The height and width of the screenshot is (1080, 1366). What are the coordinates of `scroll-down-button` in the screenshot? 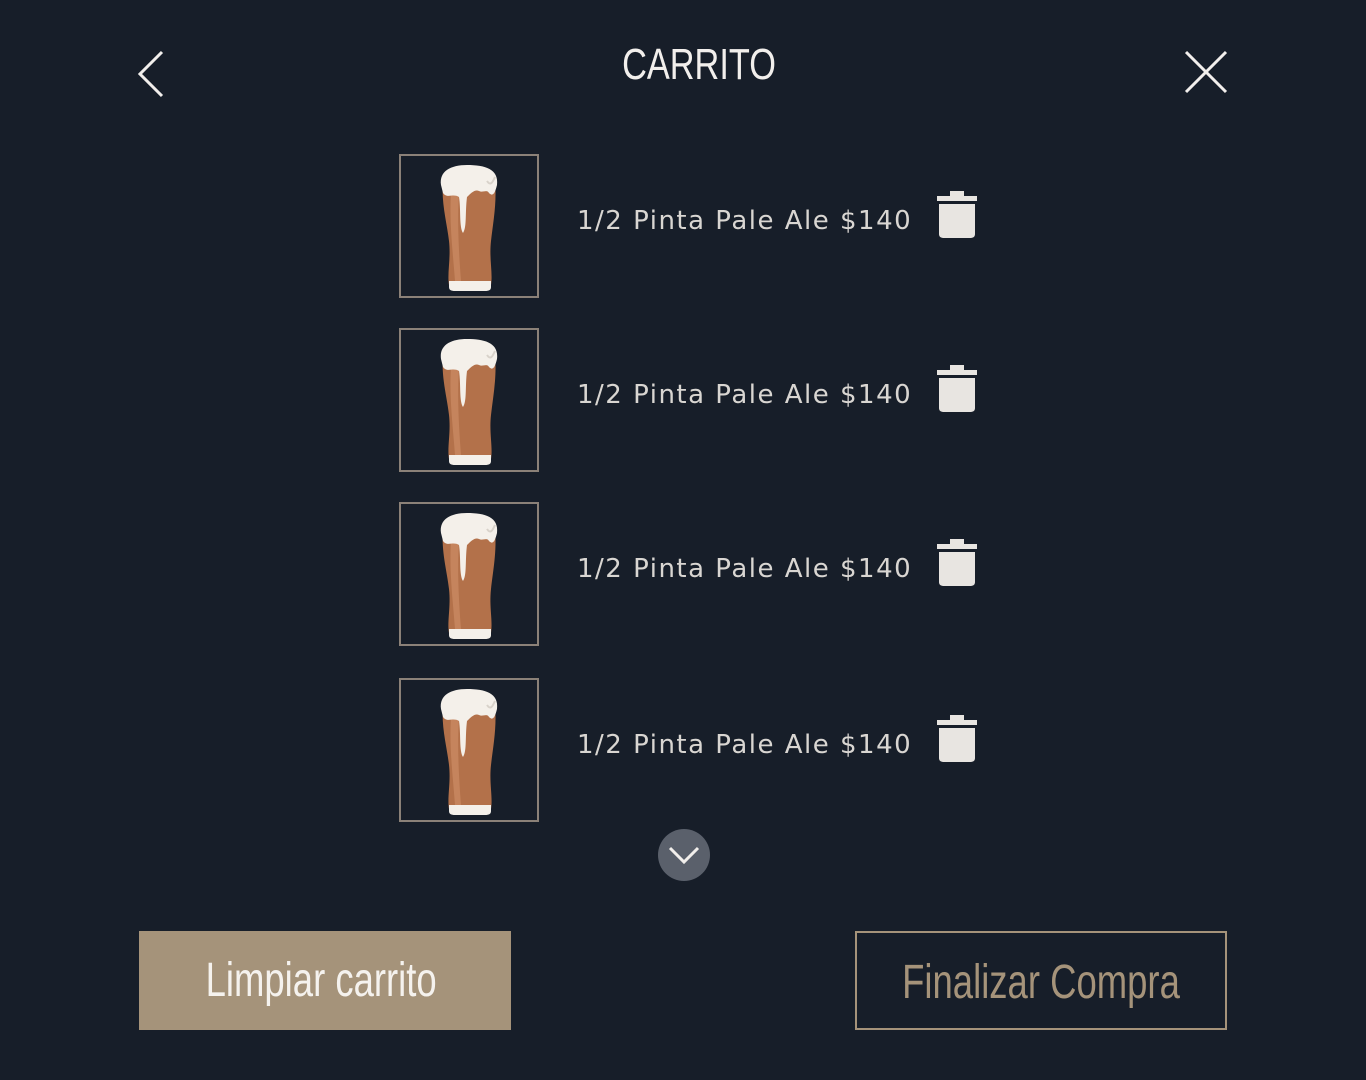 It's located at (684, 855).